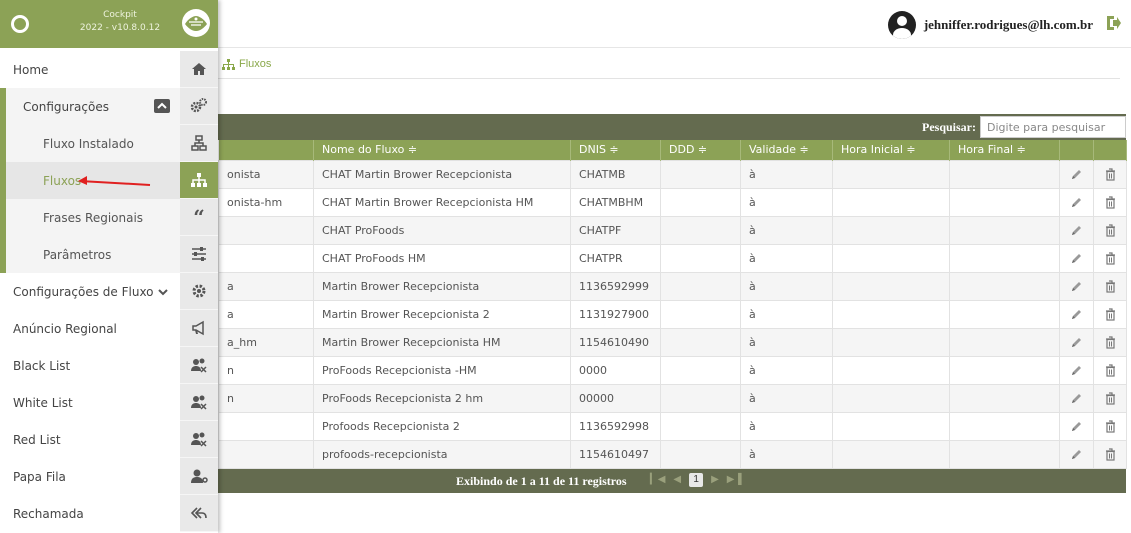  I want to click on table-row: CHAT ProFoods CHATPF à, so click(672, 230).